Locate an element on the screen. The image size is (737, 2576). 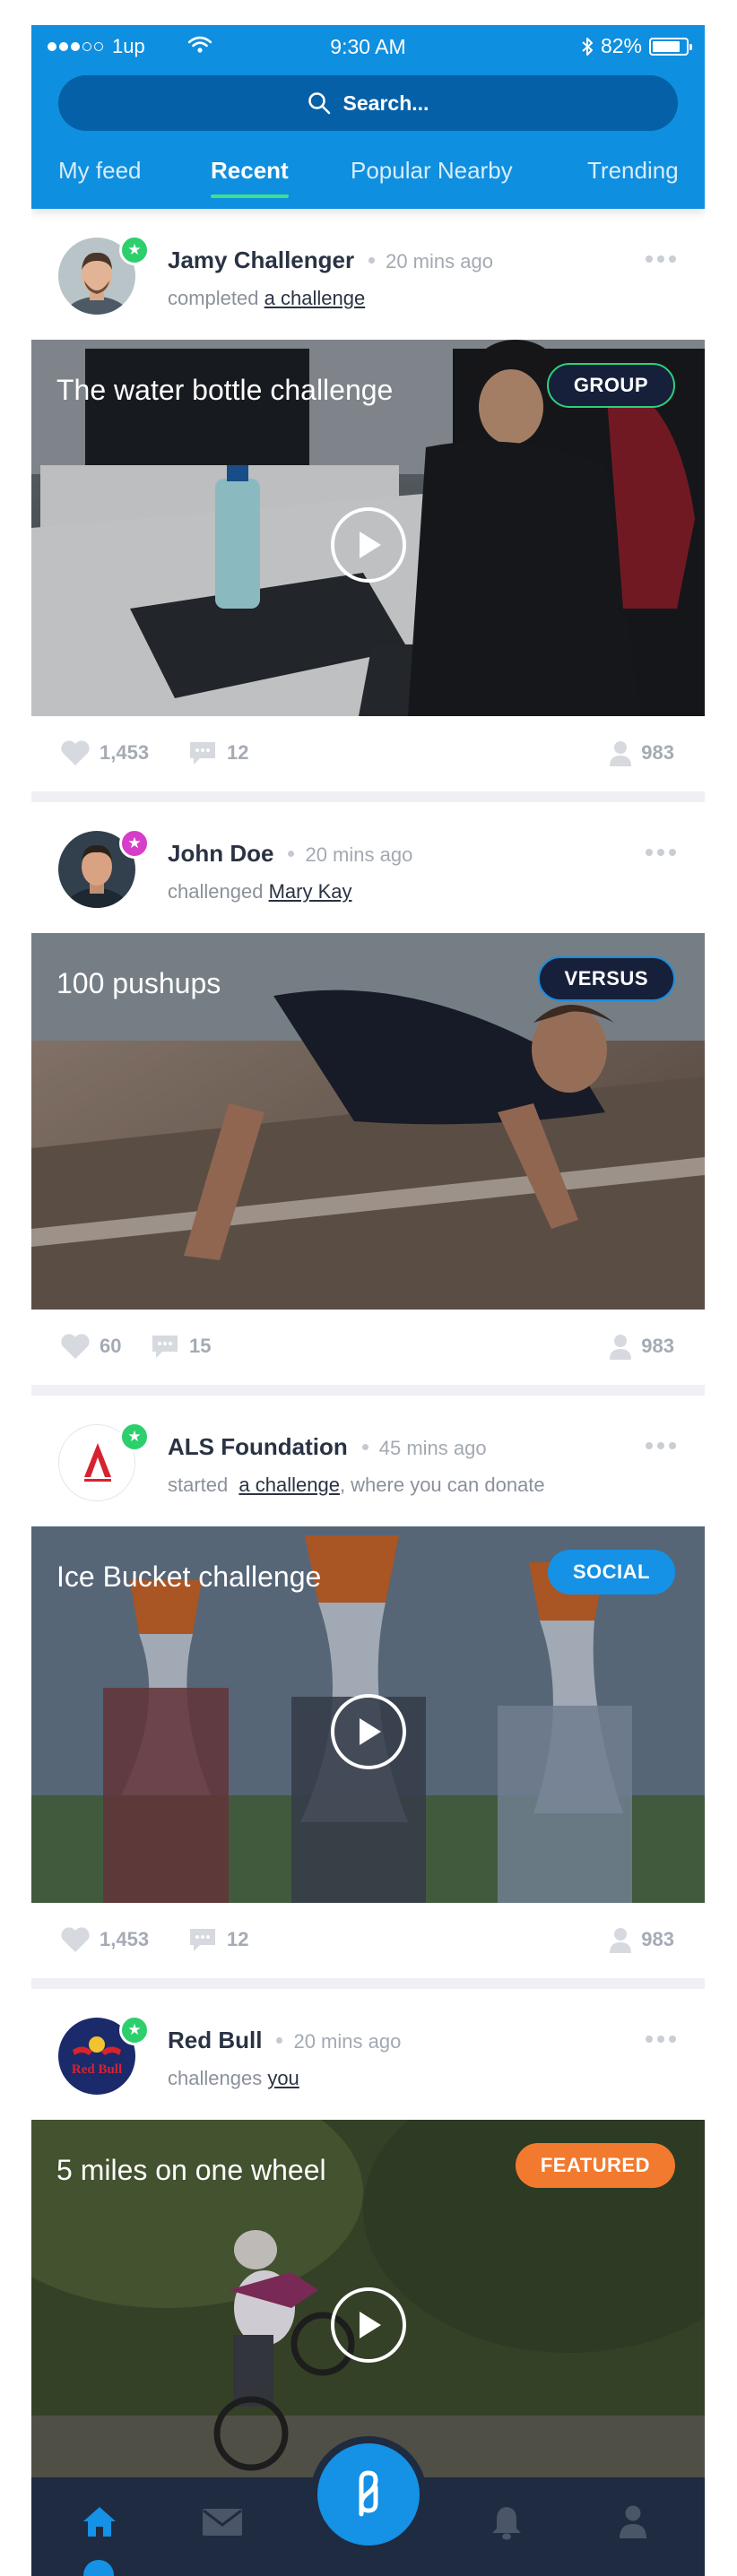
comment-button: 15 is located at coordinates (180, 1346).